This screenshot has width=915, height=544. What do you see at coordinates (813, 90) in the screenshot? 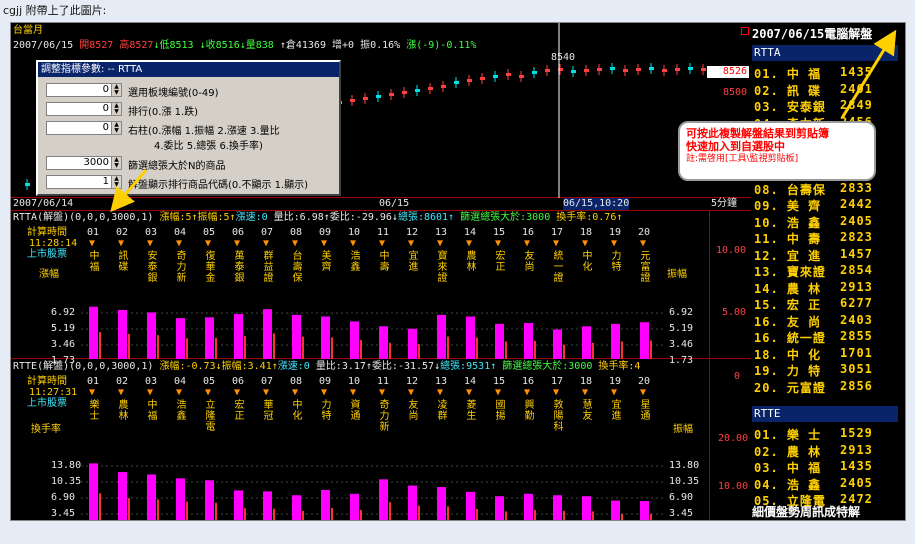
I see `ranking-item: 02. 訊 碟 2401` at bounding box center [813, 90].